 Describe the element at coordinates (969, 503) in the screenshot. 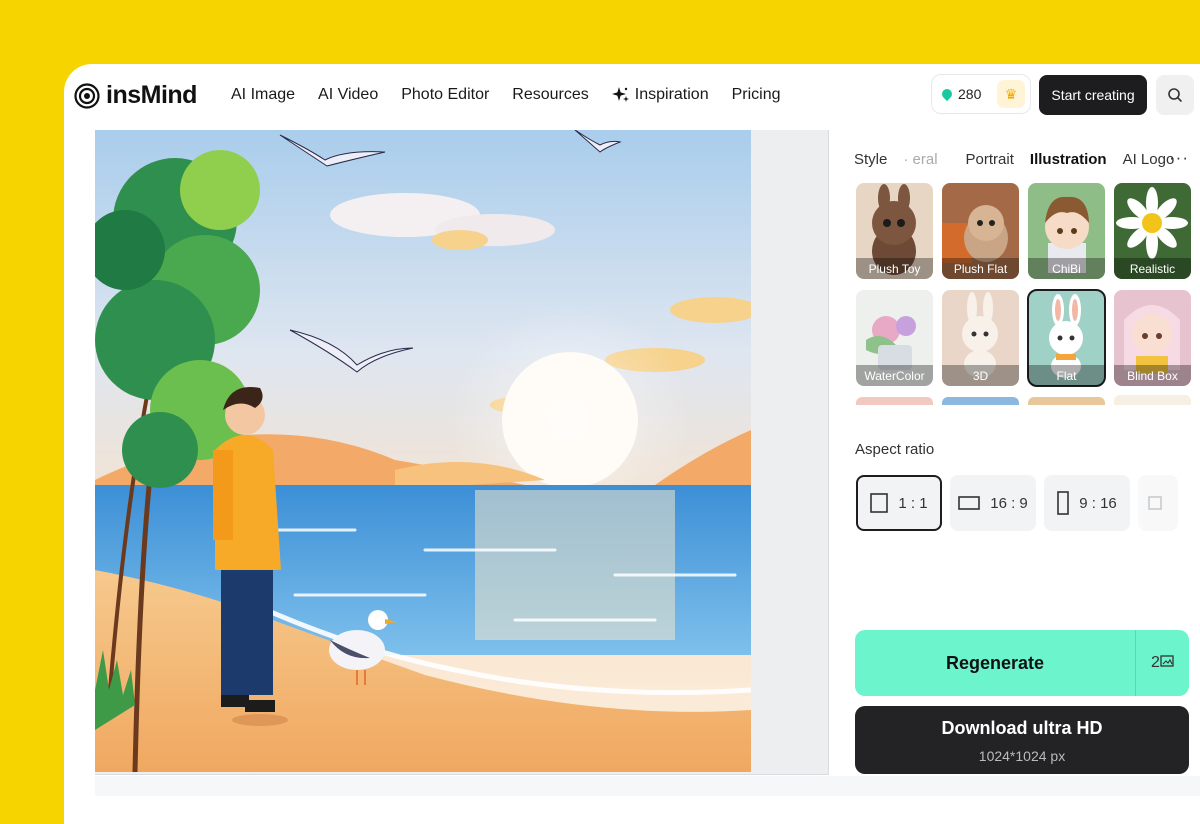

I see `landscape-icon` at that location.